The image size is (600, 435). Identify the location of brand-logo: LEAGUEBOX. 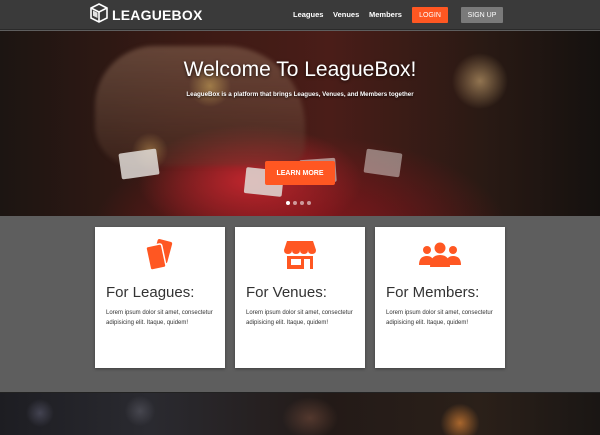
(146, 15).